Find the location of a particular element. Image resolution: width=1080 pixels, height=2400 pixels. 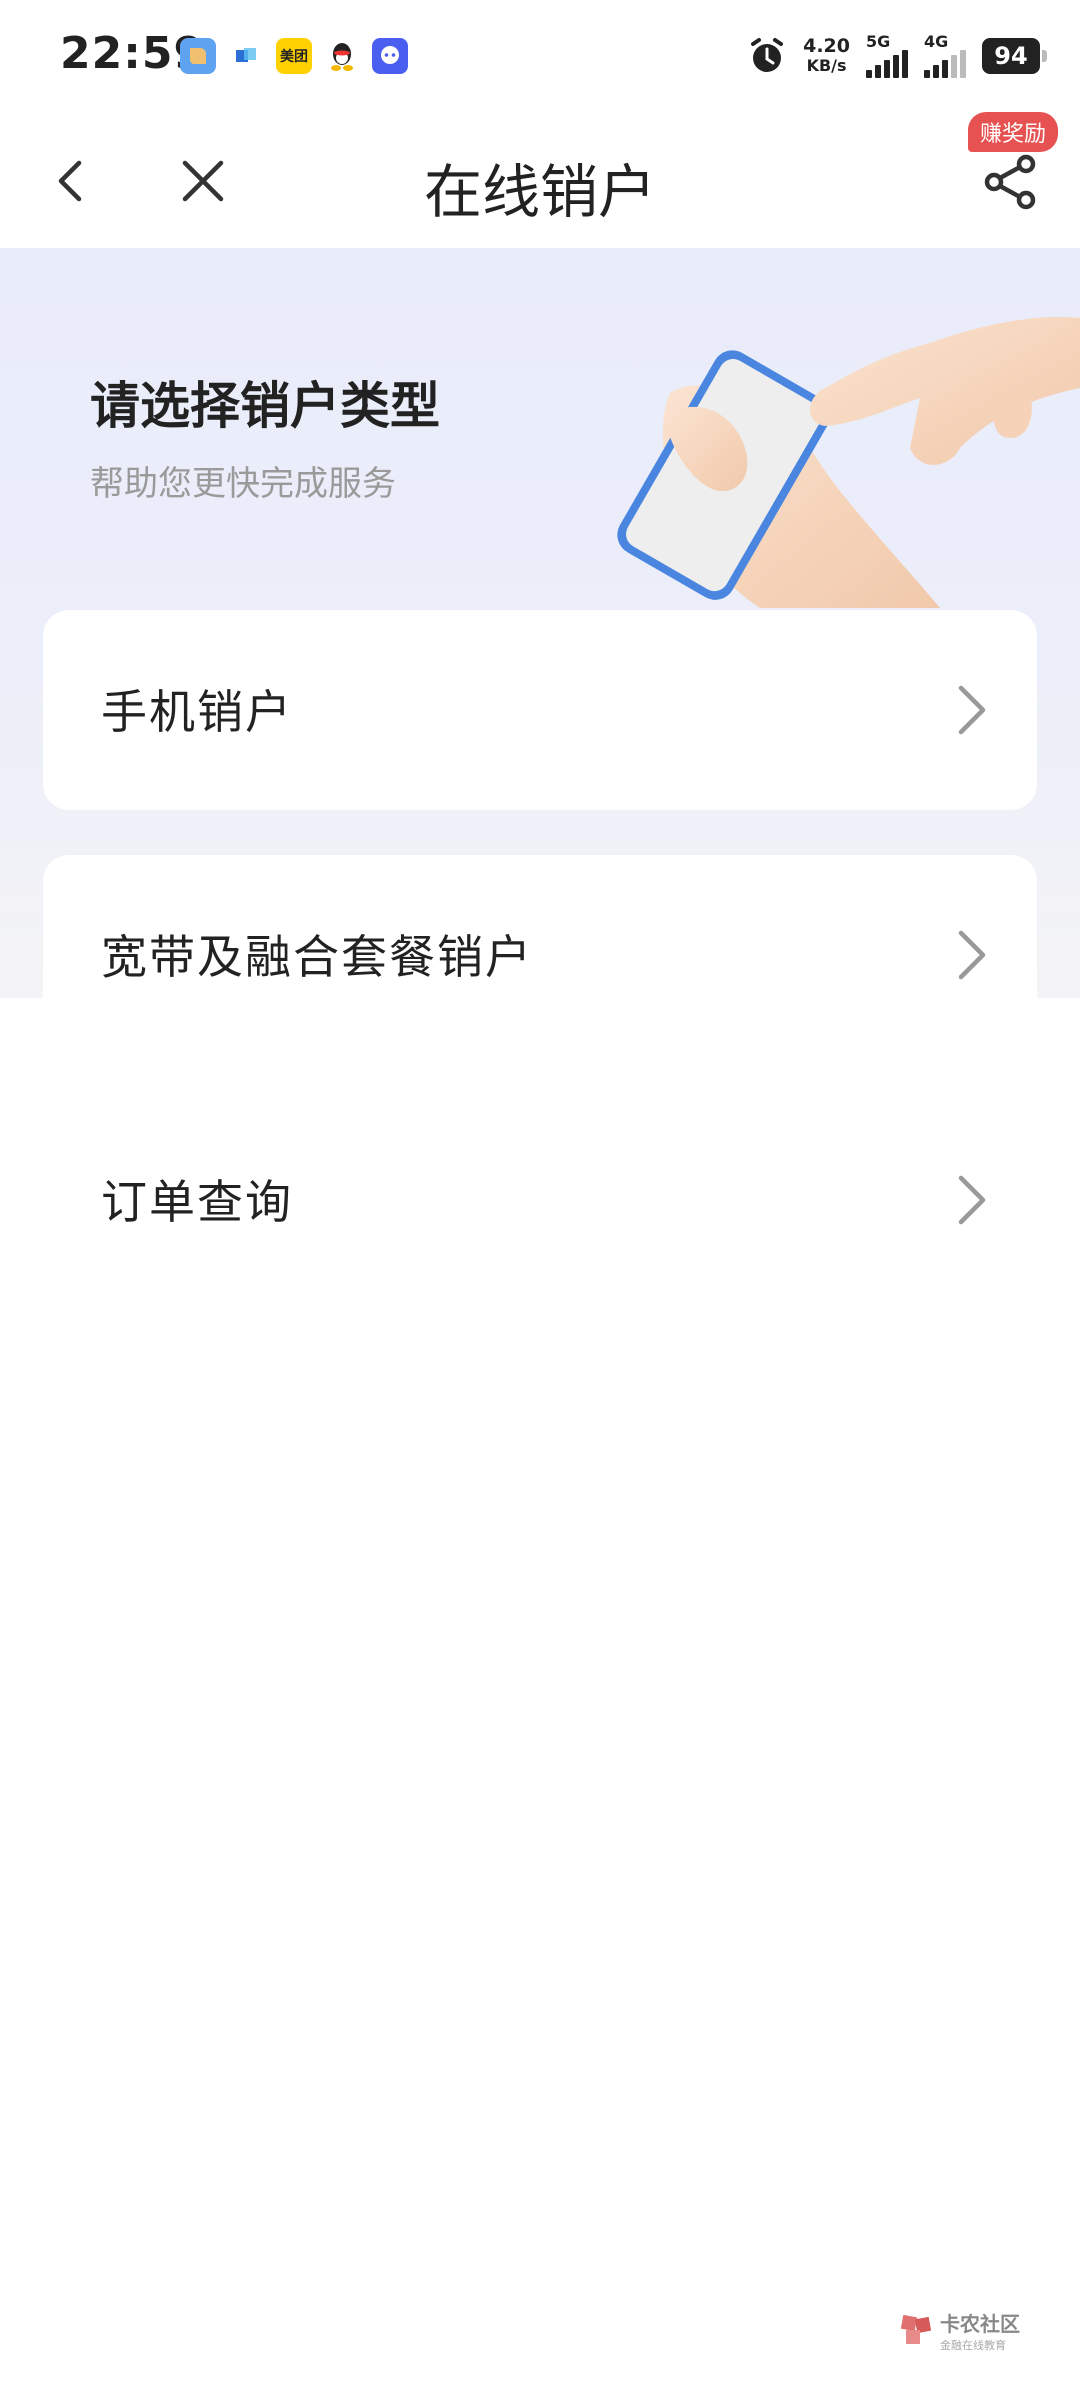

nav-bar: 在线销户 赚奖励 is located at coordinates (540, 180).